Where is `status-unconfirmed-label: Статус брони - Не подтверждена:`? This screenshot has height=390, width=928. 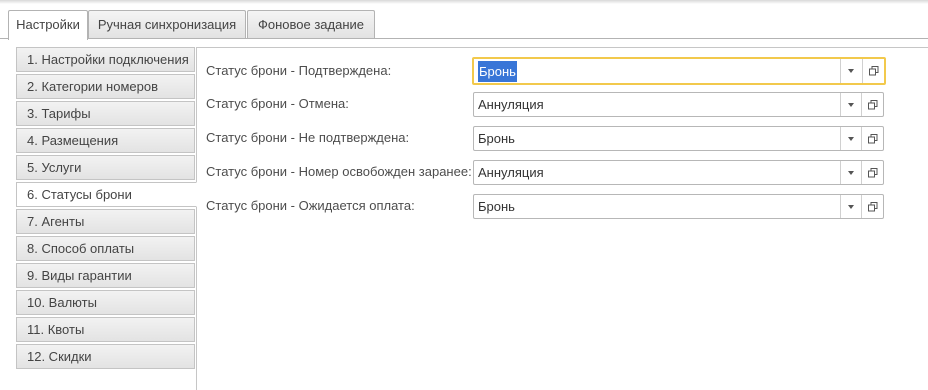 status-unconfirmed-label: Статус брони - Не подтверждена: is located at coordinates (308, 137).